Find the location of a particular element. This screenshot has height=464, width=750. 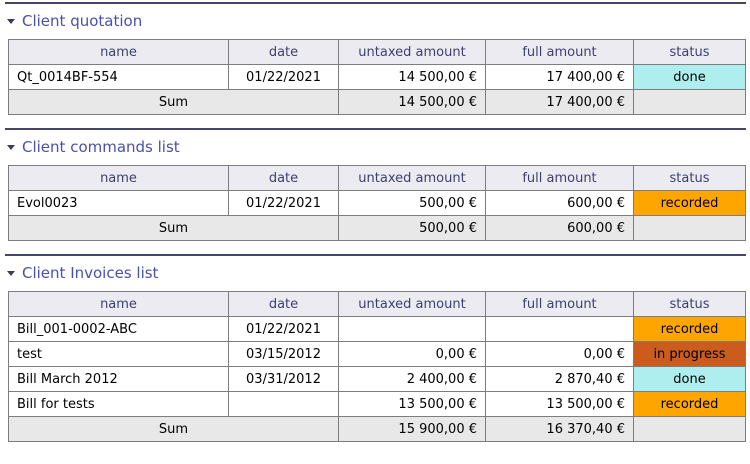

sum-untaxed-amount: 500,00 € is located at coordinates (412, 228).